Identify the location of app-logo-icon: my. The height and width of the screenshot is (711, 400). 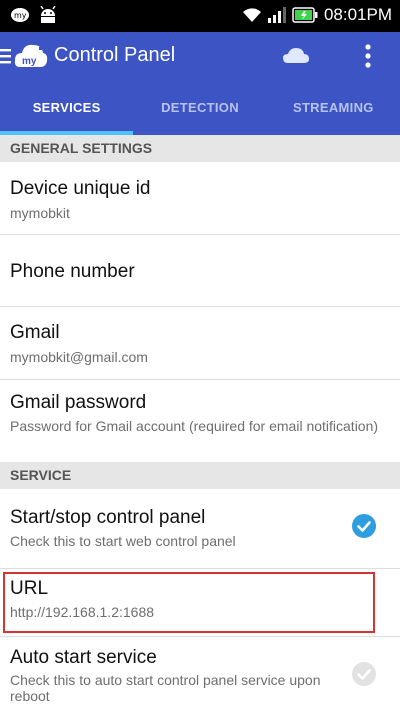
(31, 56).